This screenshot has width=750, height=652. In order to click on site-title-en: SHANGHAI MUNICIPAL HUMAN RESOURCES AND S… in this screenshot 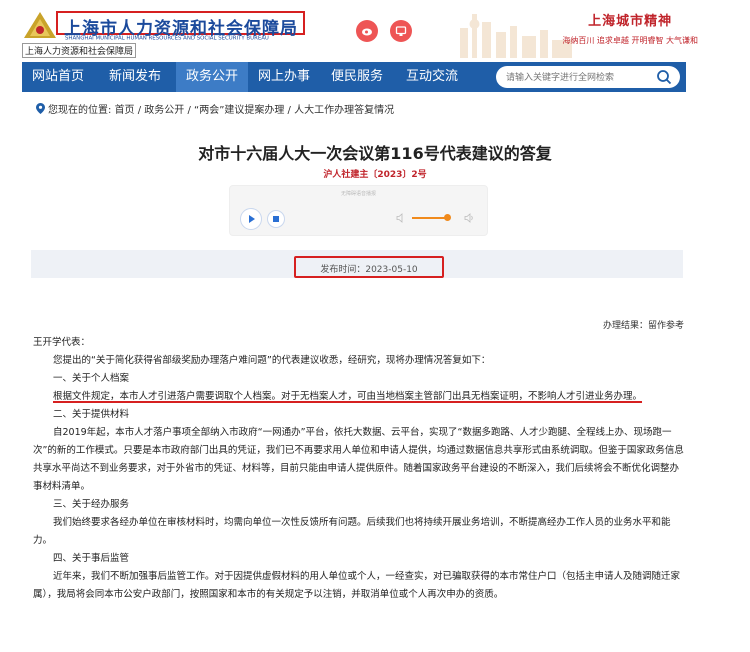, I will do `click(167, 38)`.